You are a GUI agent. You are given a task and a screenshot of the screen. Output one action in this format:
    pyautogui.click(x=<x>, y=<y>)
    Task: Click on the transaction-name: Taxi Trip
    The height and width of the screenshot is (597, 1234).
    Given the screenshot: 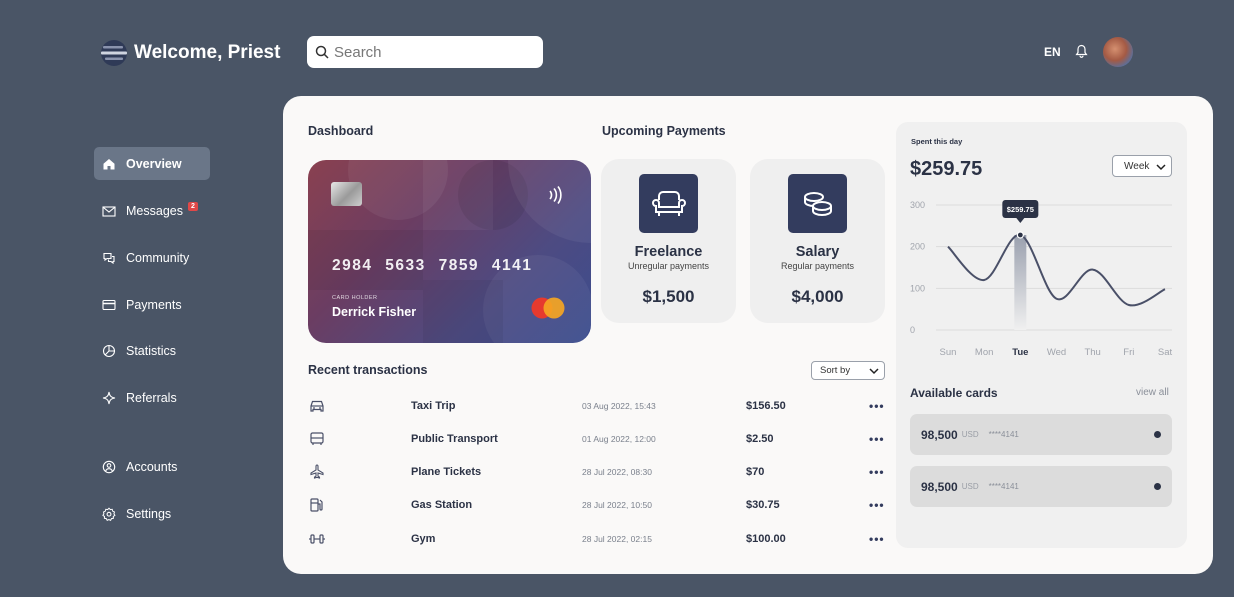 What is the action you would take?
    pyautogui.click(x=433, y=406)
    